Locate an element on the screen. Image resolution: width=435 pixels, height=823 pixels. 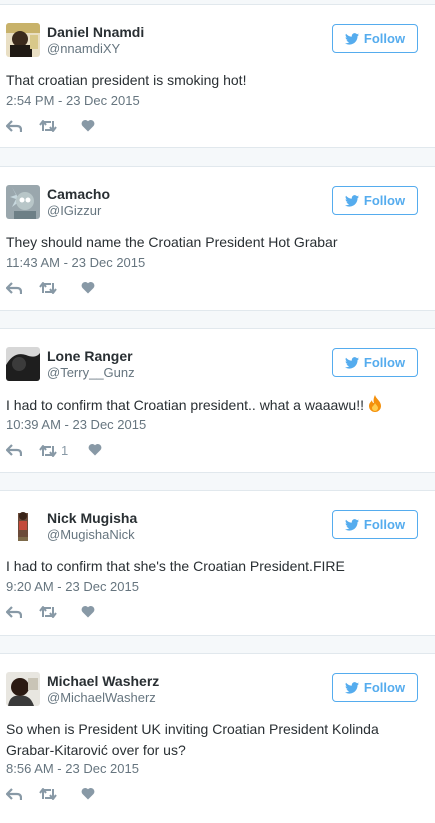
user-name: Camacho is located at coordinates (78, 194).